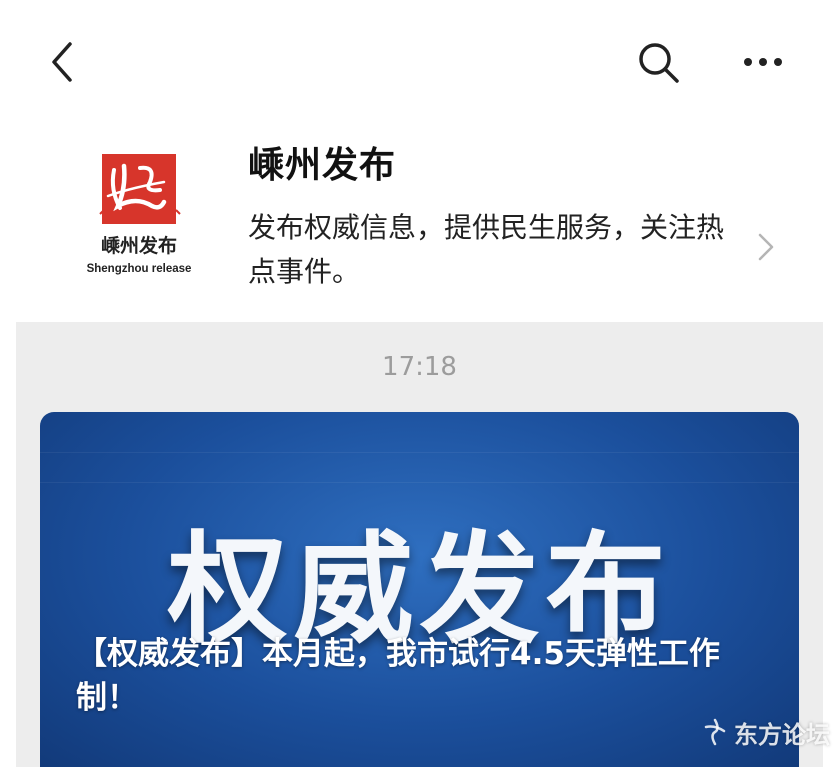  I want to click on forum-logo-icon, so click(715, 732).